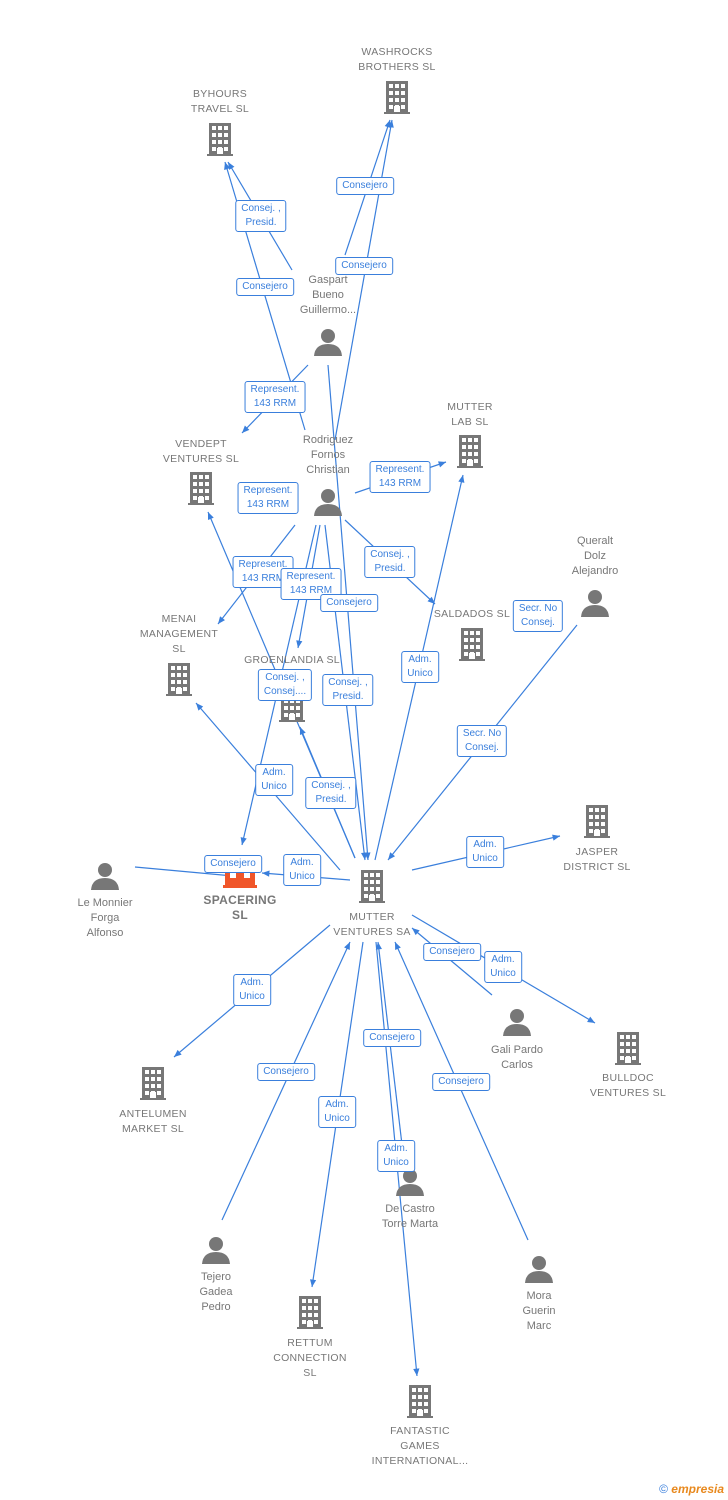 Image resolution: width=728 pixels, height=1500 pixels. What do you see at coordinates (628, 1078) in the screenshot?
I see `node-label-line: BULLDOC` at bounding box center [628, 1078].